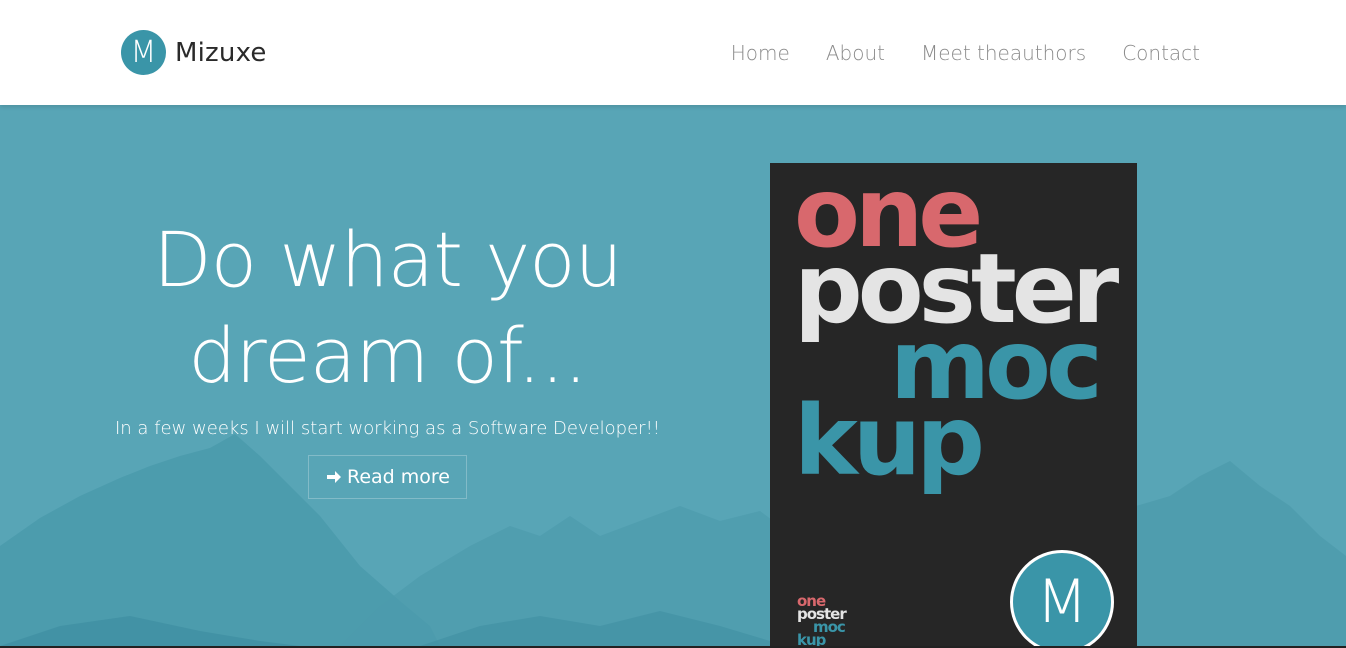 The image size is (1346, 648). I want to click on read-more-button: Read more, so click(387, 477).